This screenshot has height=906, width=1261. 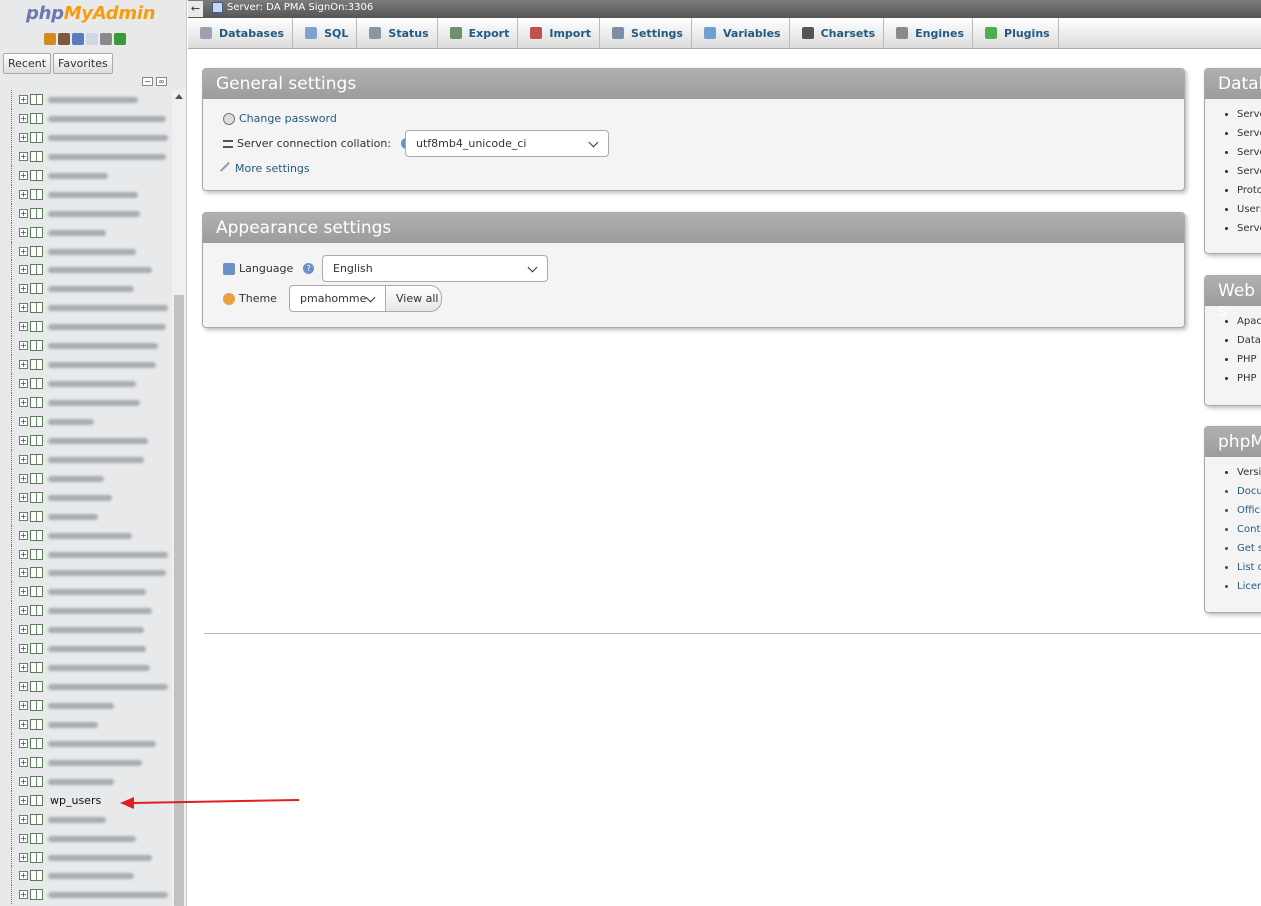 I want to click on scroll-thumb, so click(x=179, y=600).